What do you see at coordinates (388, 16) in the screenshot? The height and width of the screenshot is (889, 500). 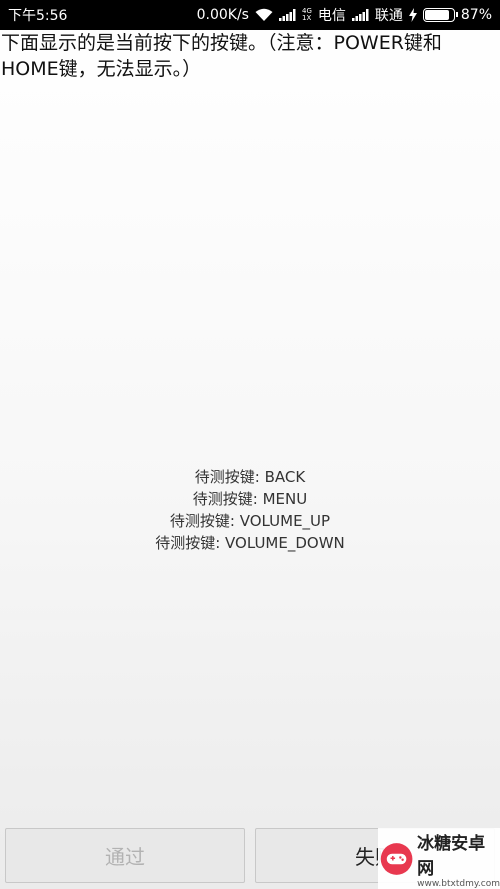 I see `carrier-2-label: 联通` at bounding box center [388, 16].